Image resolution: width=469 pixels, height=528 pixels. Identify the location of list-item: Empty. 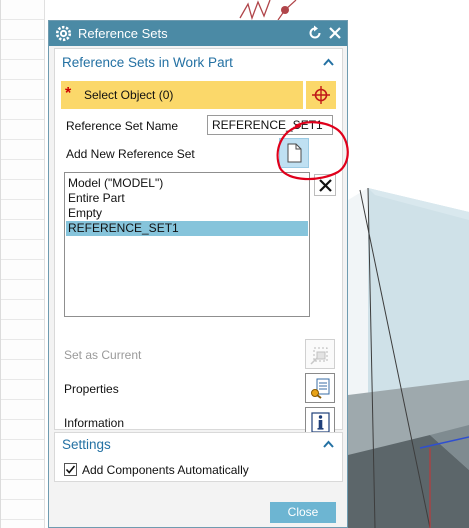
(187, 213).